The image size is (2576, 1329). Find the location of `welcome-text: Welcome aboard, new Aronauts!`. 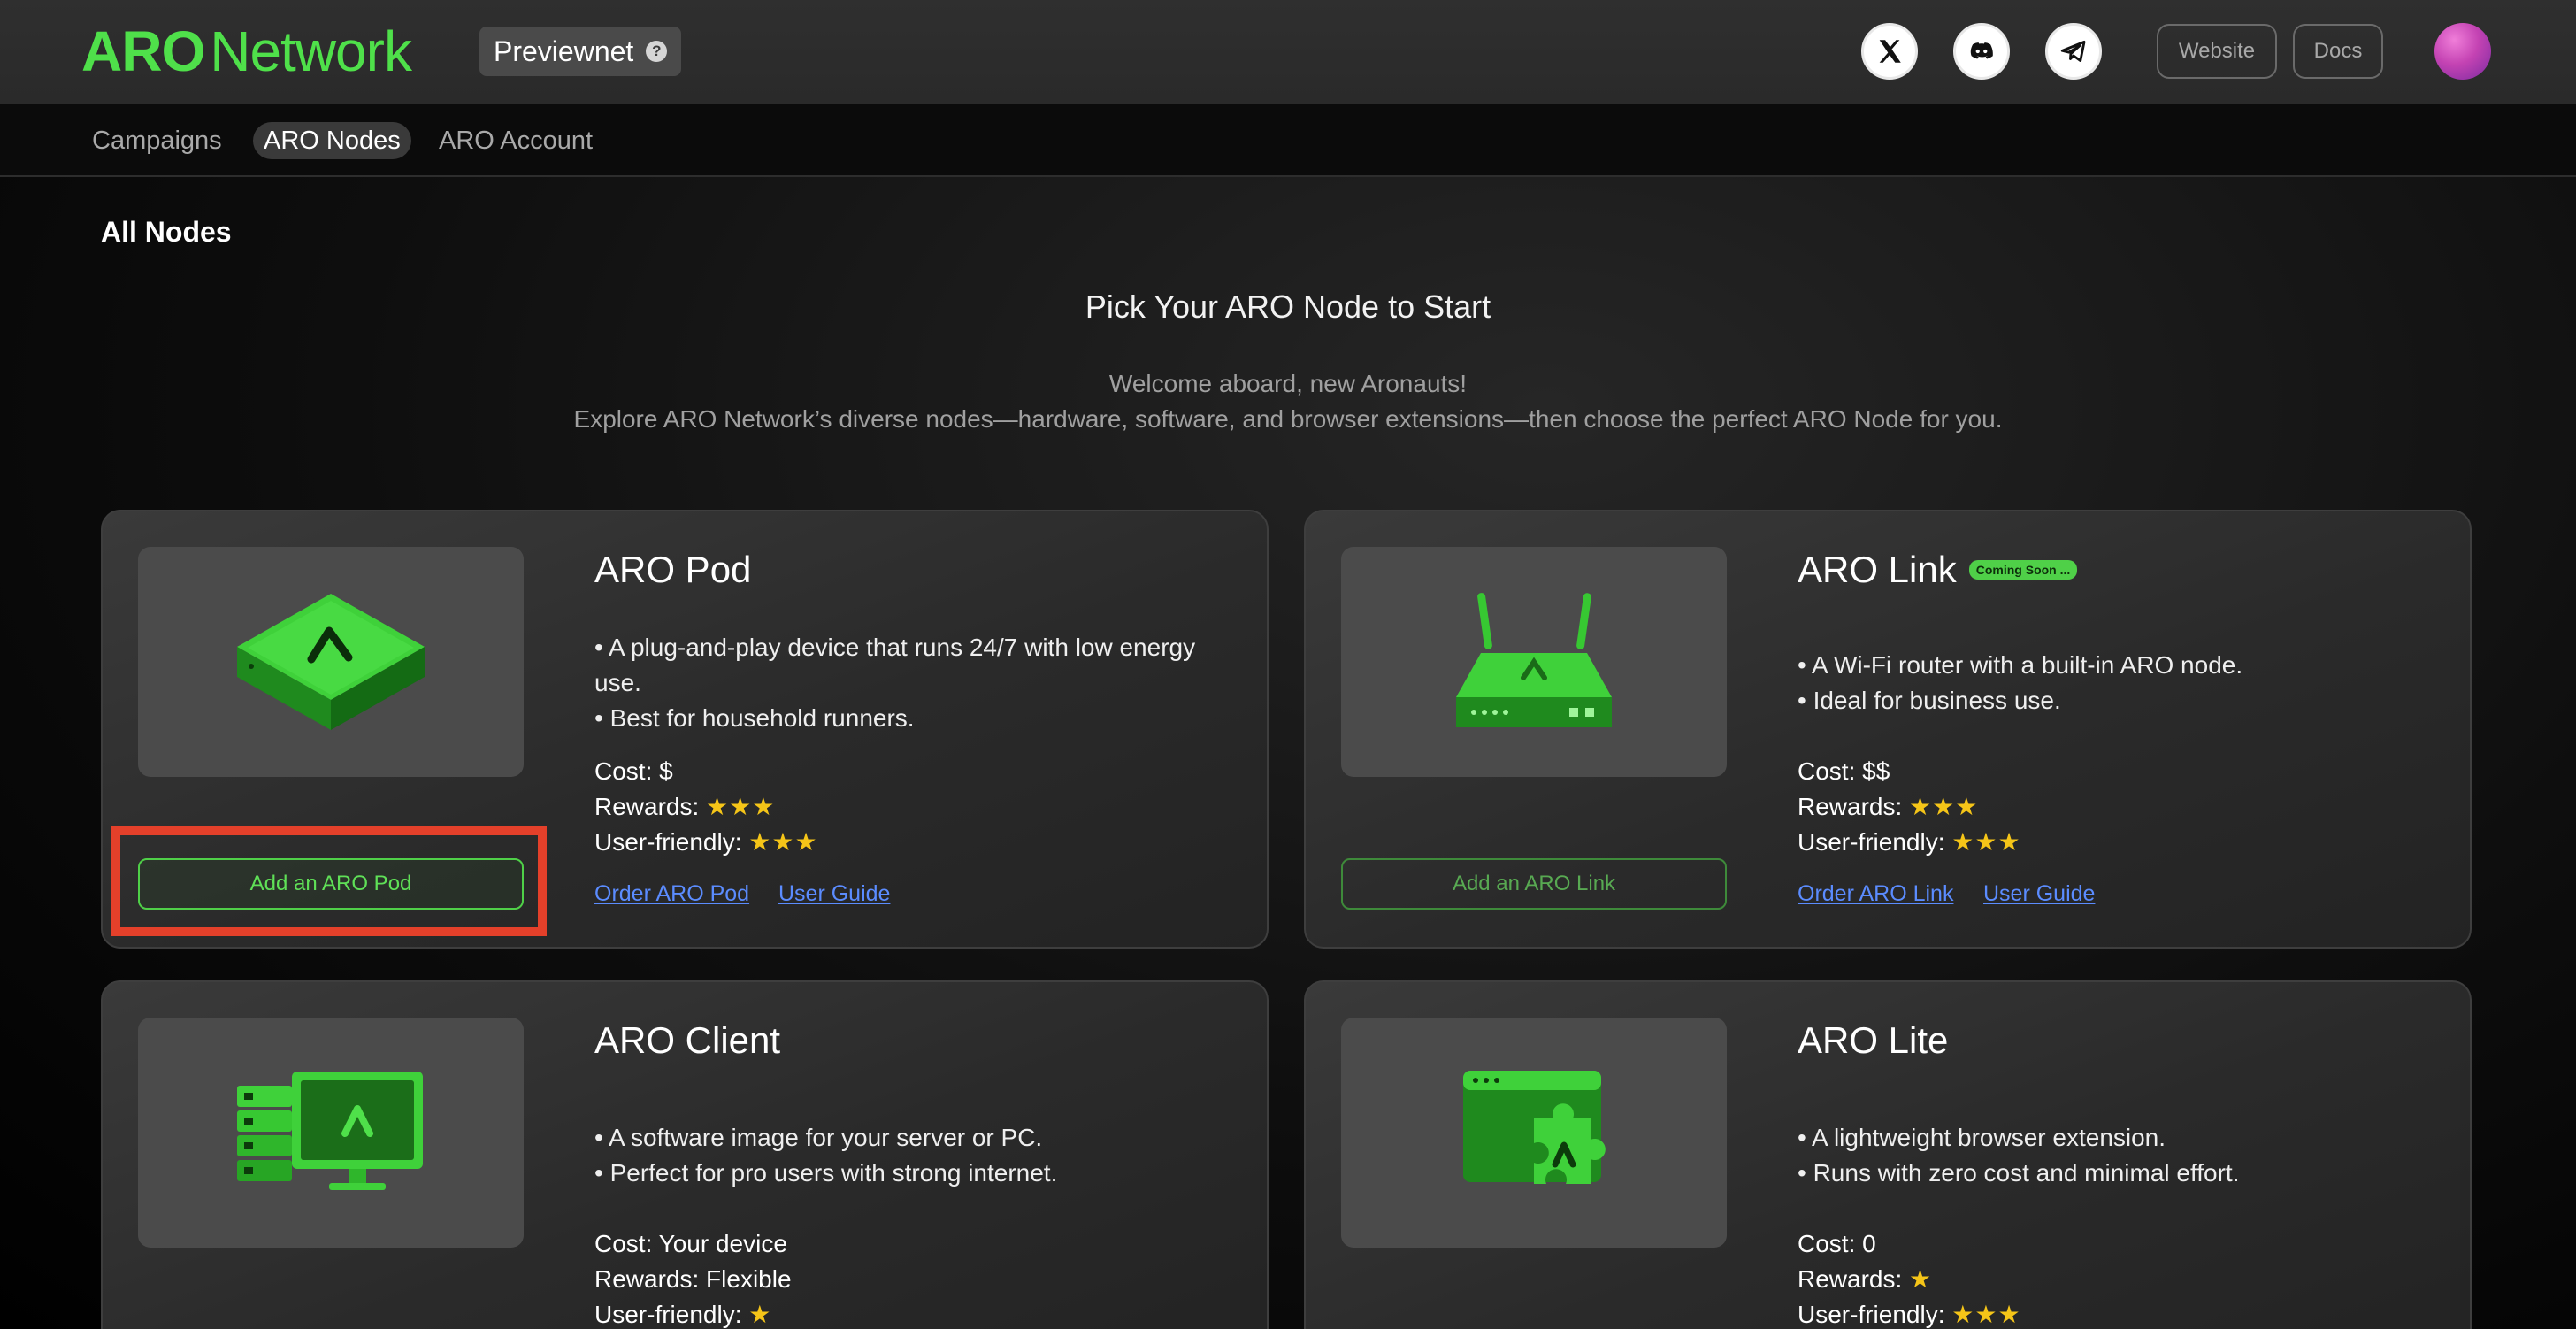

welcome-text: Welcome aboard, new Aronauts! is located at coordinates (1288, 384).